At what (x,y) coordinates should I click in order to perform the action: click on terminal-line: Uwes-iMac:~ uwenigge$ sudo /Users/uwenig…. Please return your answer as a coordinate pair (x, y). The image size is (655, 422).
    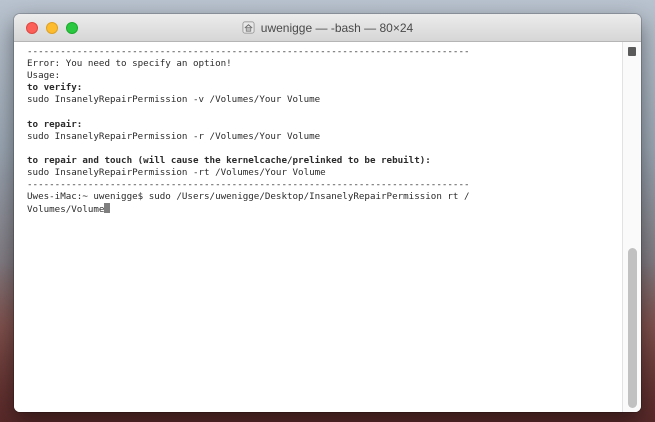
    Looking at the image, I should click on (248, 197).